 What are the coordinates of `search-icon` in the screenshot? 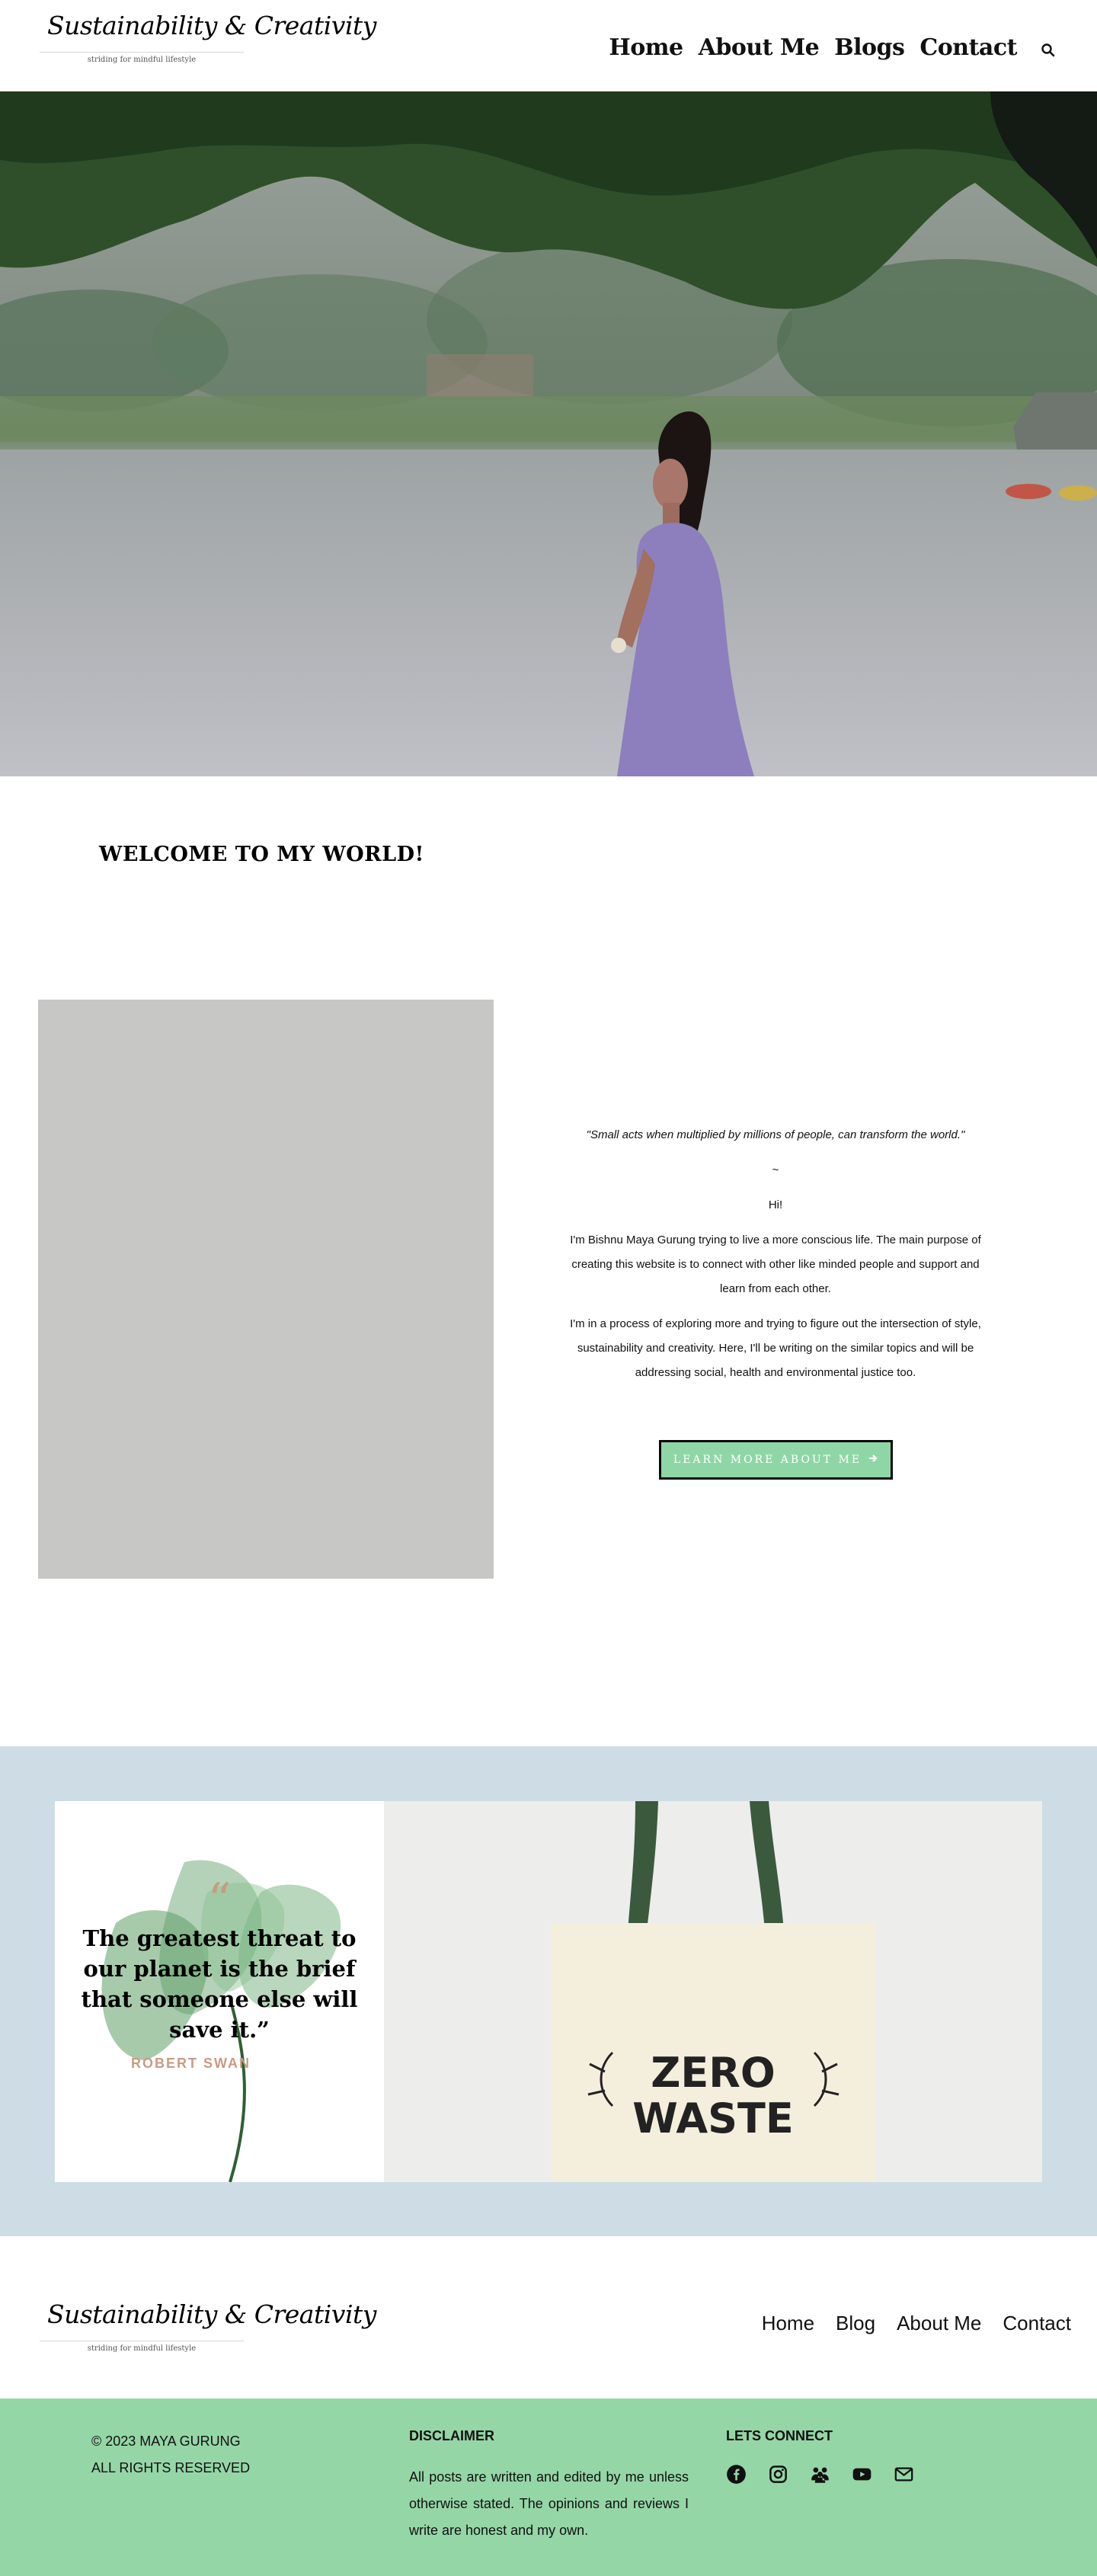 It's located at (1048, 50).